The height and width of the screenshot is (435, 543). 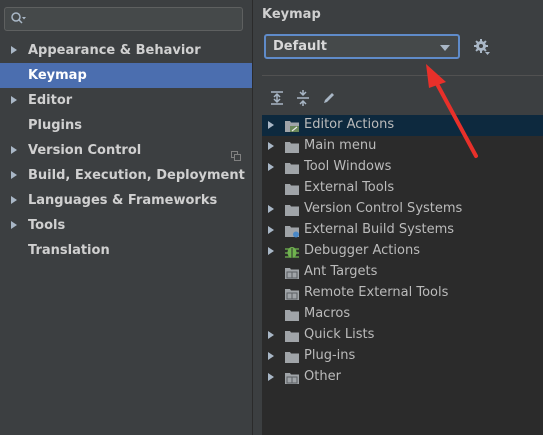 What do you see at coordinates (362, 46) in the screenshot?
I see `keymap-select: Default` at bounding box center [362, 46].